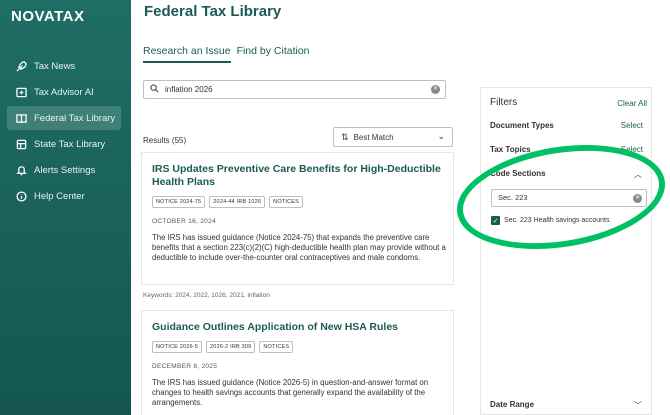 This screenshot has height=415, width=670. What do you see at coordinates (21, 170) in the screenshot?
I see `bell-icon` at bounding box center [21, 170].